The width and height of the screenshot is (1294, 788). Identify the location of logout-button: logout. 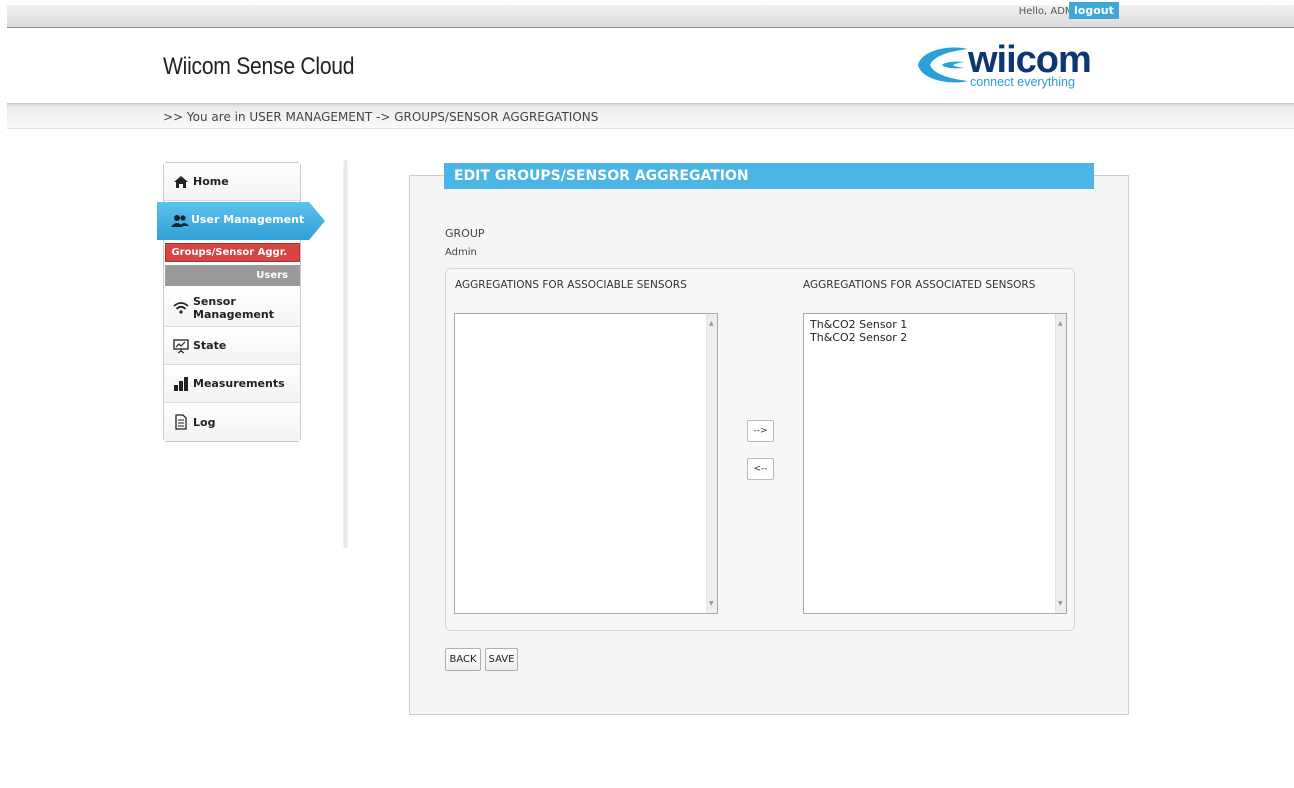
(1094, 10).